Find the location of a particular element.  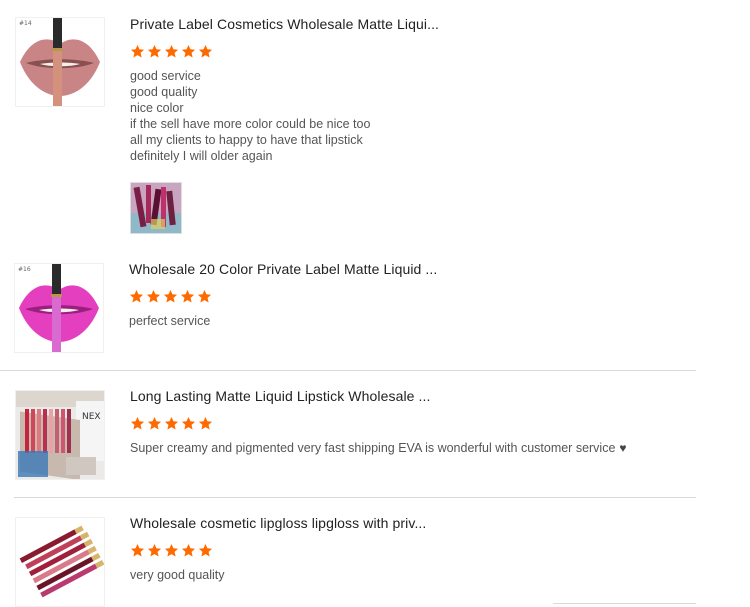

heart-icon: ♥ is located at coordinates (623, 448).